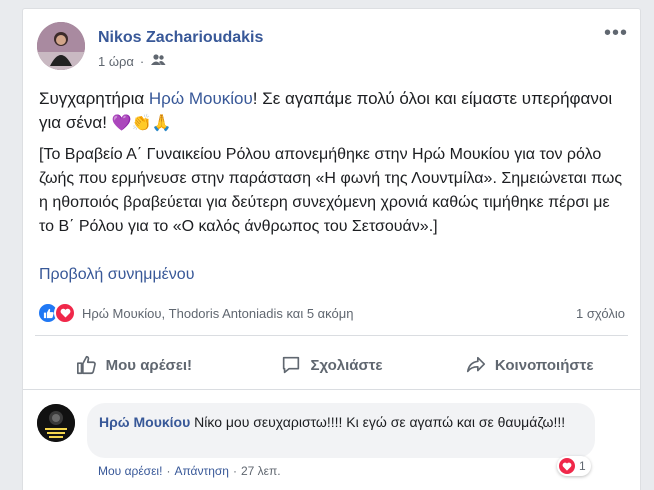 The height and width of the screenshot is (490, 654). I want to click on friends-audience-icon, so click(158, 61).